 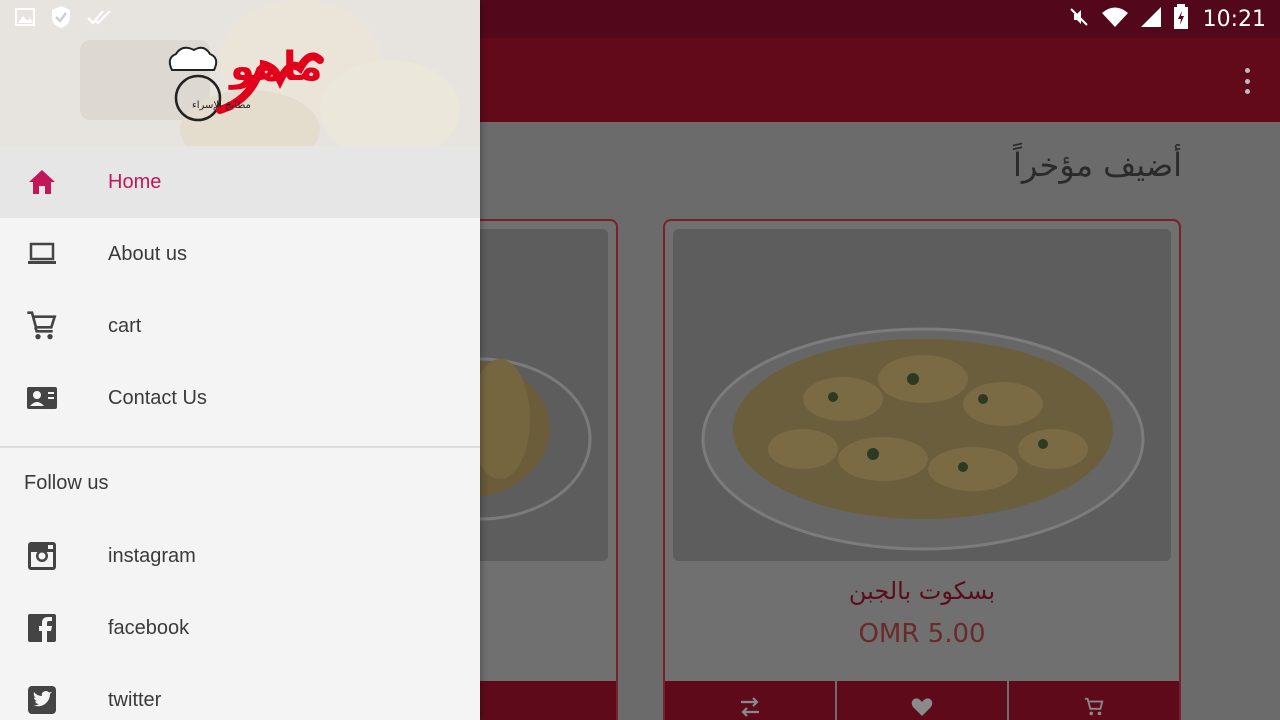 What do you see at coordinates (135, 181) in the screenshot?
I see `nav-label: Home` at bounding box center [135, 181].